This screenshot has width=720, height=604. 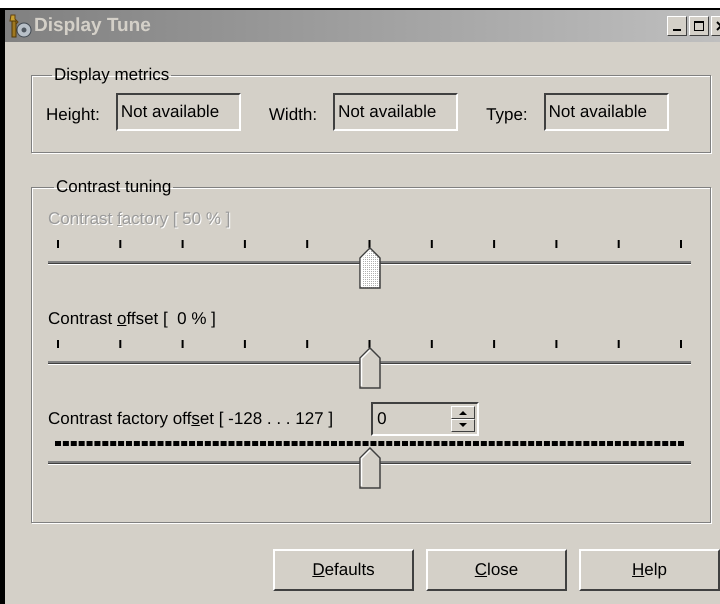 What do you see at coordinates (425, 419) in the screenshot?
I see `spin-box: 0` at bounding box center [425, 419].